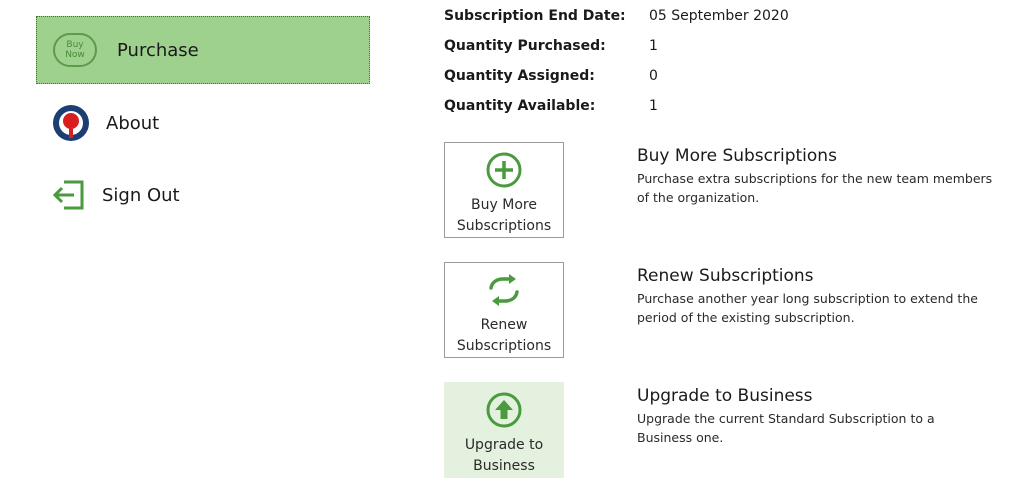 Image resolution: width=1024 pixels, height=493 pixels. I want to click on tile-label-line1: Renew, so click(504, 325).